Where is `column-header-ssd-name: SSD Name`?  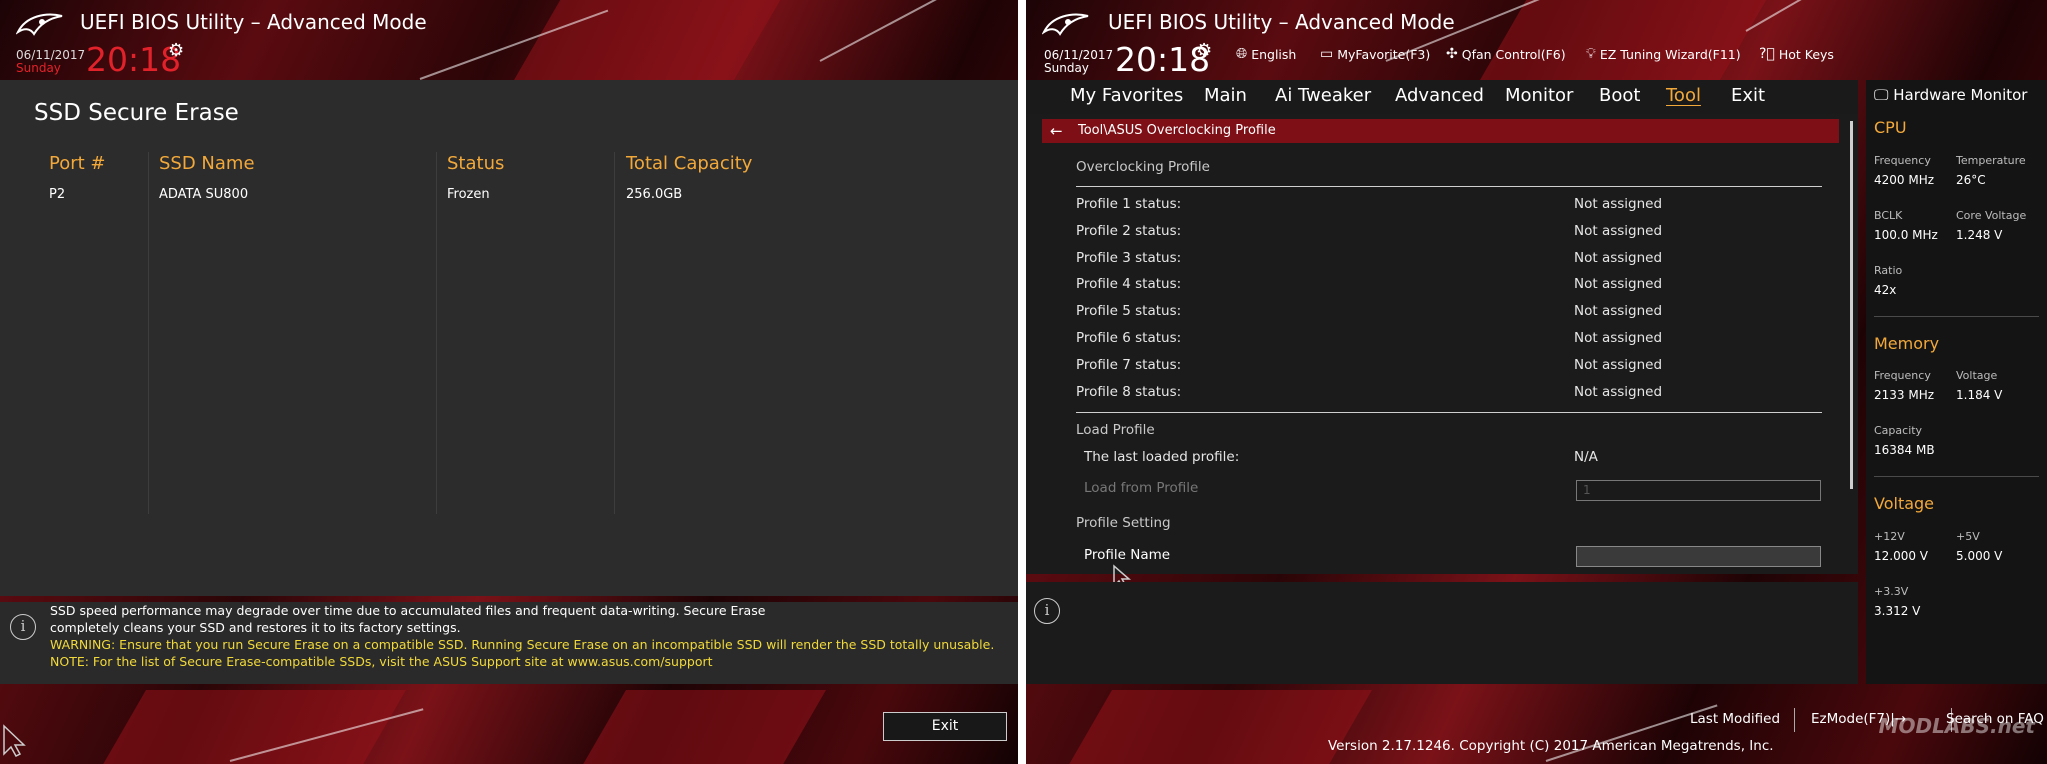 column-header-ssd-name: SSD Name is located at coordinates (207, 163).